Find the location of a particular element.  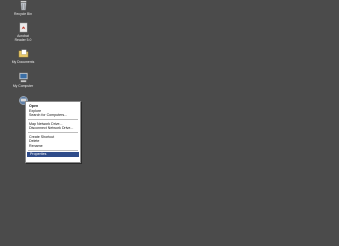

my-computer-icon is located at coordinates (23, 77).